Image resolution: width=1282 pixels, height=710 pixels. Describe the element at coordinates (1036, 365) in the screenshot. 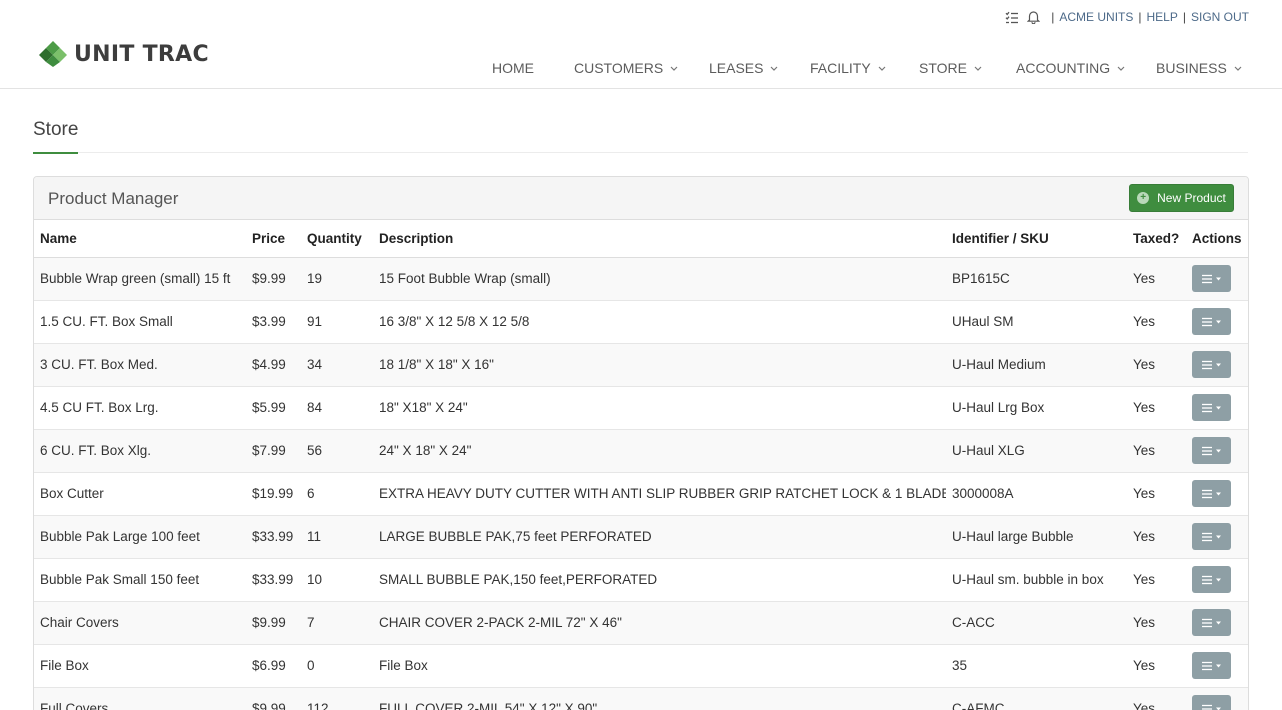

I see `product-sku-cell: U-Haul Medium` at that location.